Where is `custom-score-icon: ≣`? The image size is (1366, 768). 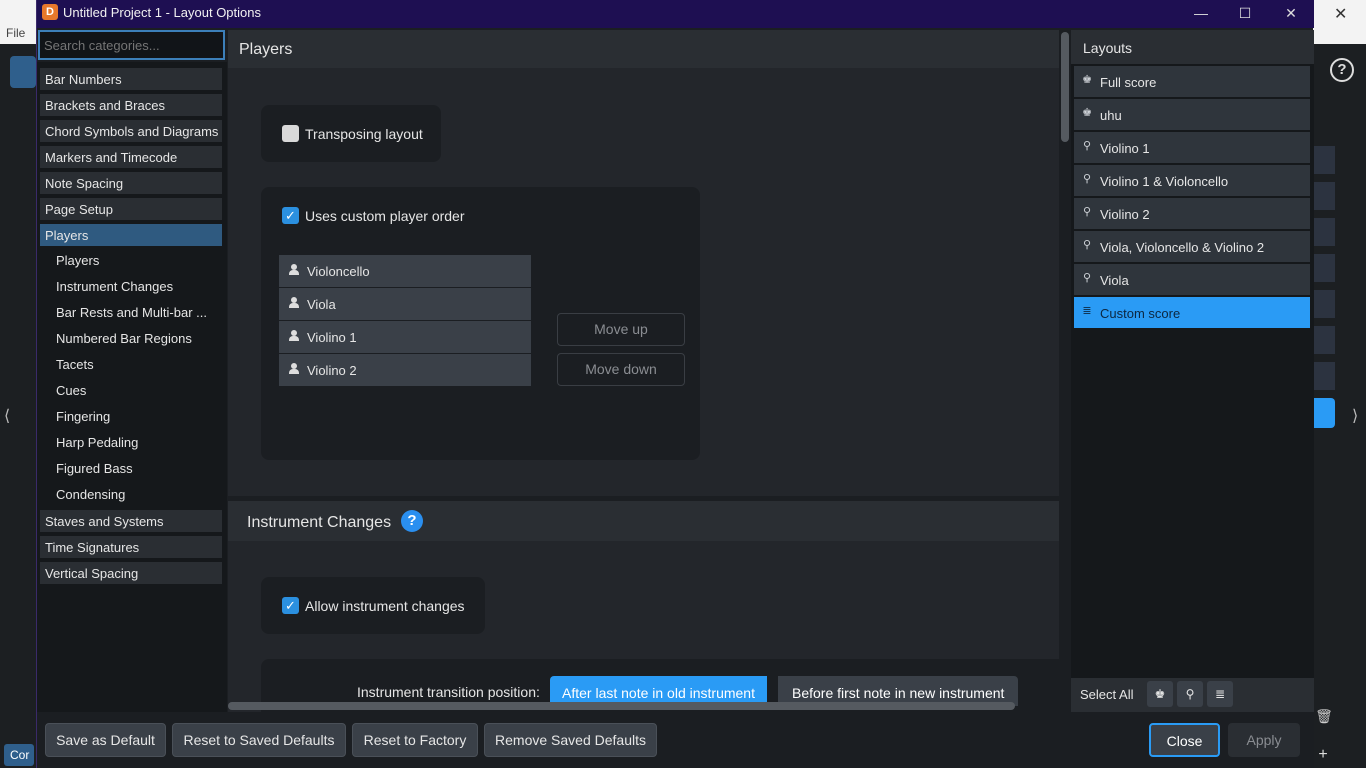
custom-score-icon: ≣ is located at coordinates (1087, 311).